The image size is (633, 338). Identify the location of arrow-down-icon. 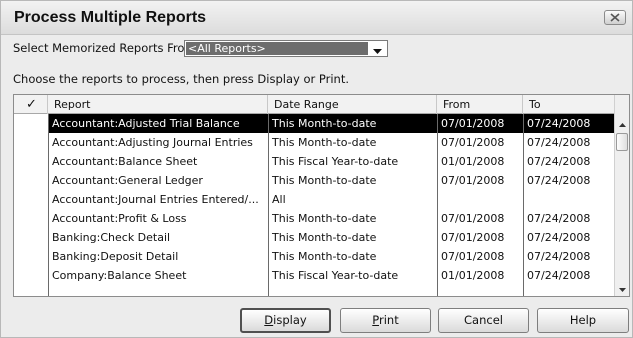
(622, 286).